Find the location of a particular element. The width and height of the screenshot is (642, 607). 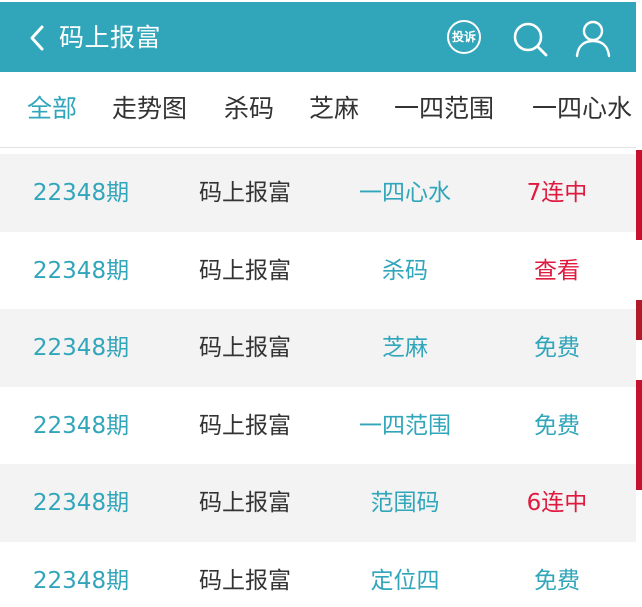

category-label: 范围码 is located at coordinates (405, 503).